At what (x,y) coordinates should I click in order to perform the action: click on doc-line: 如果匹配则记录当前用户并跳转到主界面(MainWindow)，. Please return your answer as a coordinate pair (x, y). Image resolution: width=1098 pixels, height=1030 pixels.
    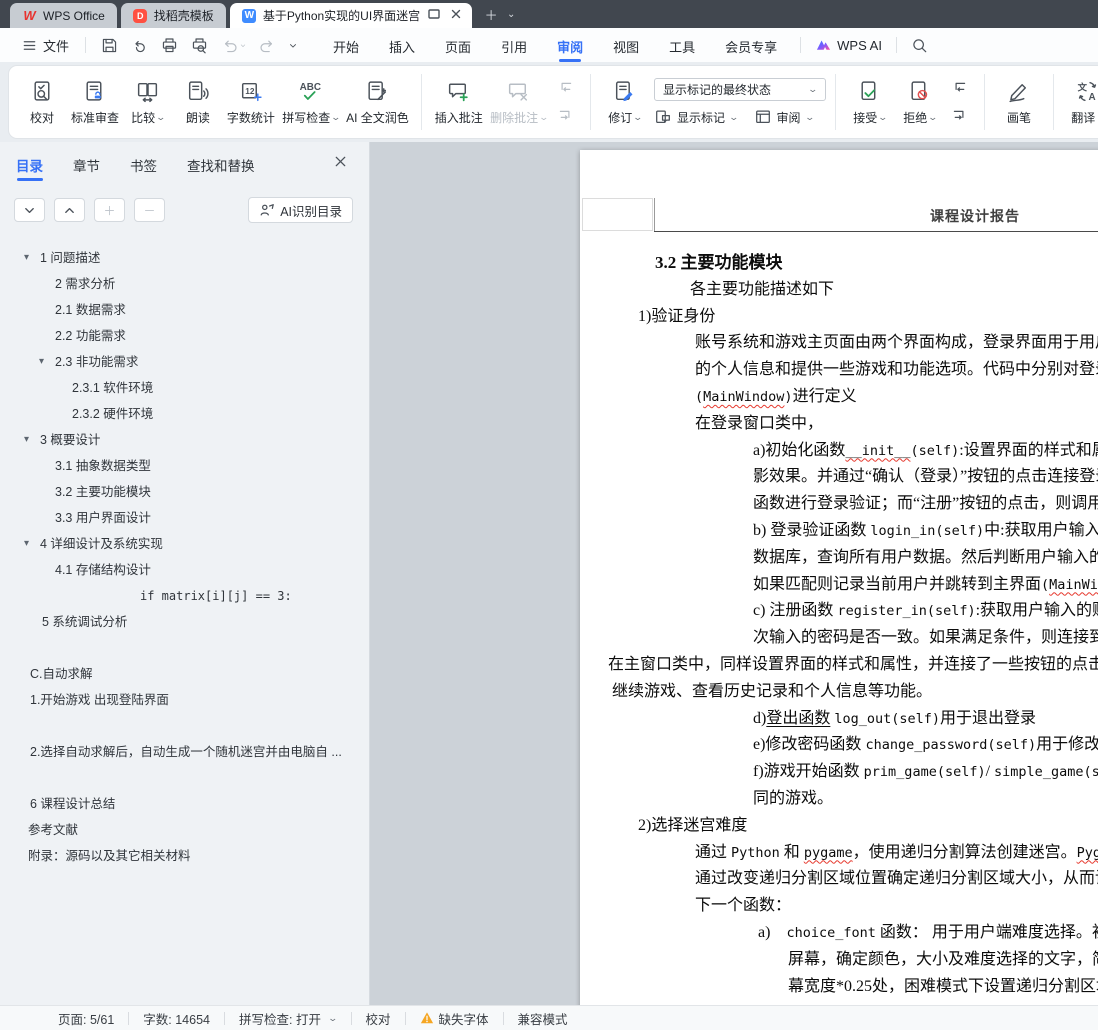
    Looking at the image, I should click on (925, 585).